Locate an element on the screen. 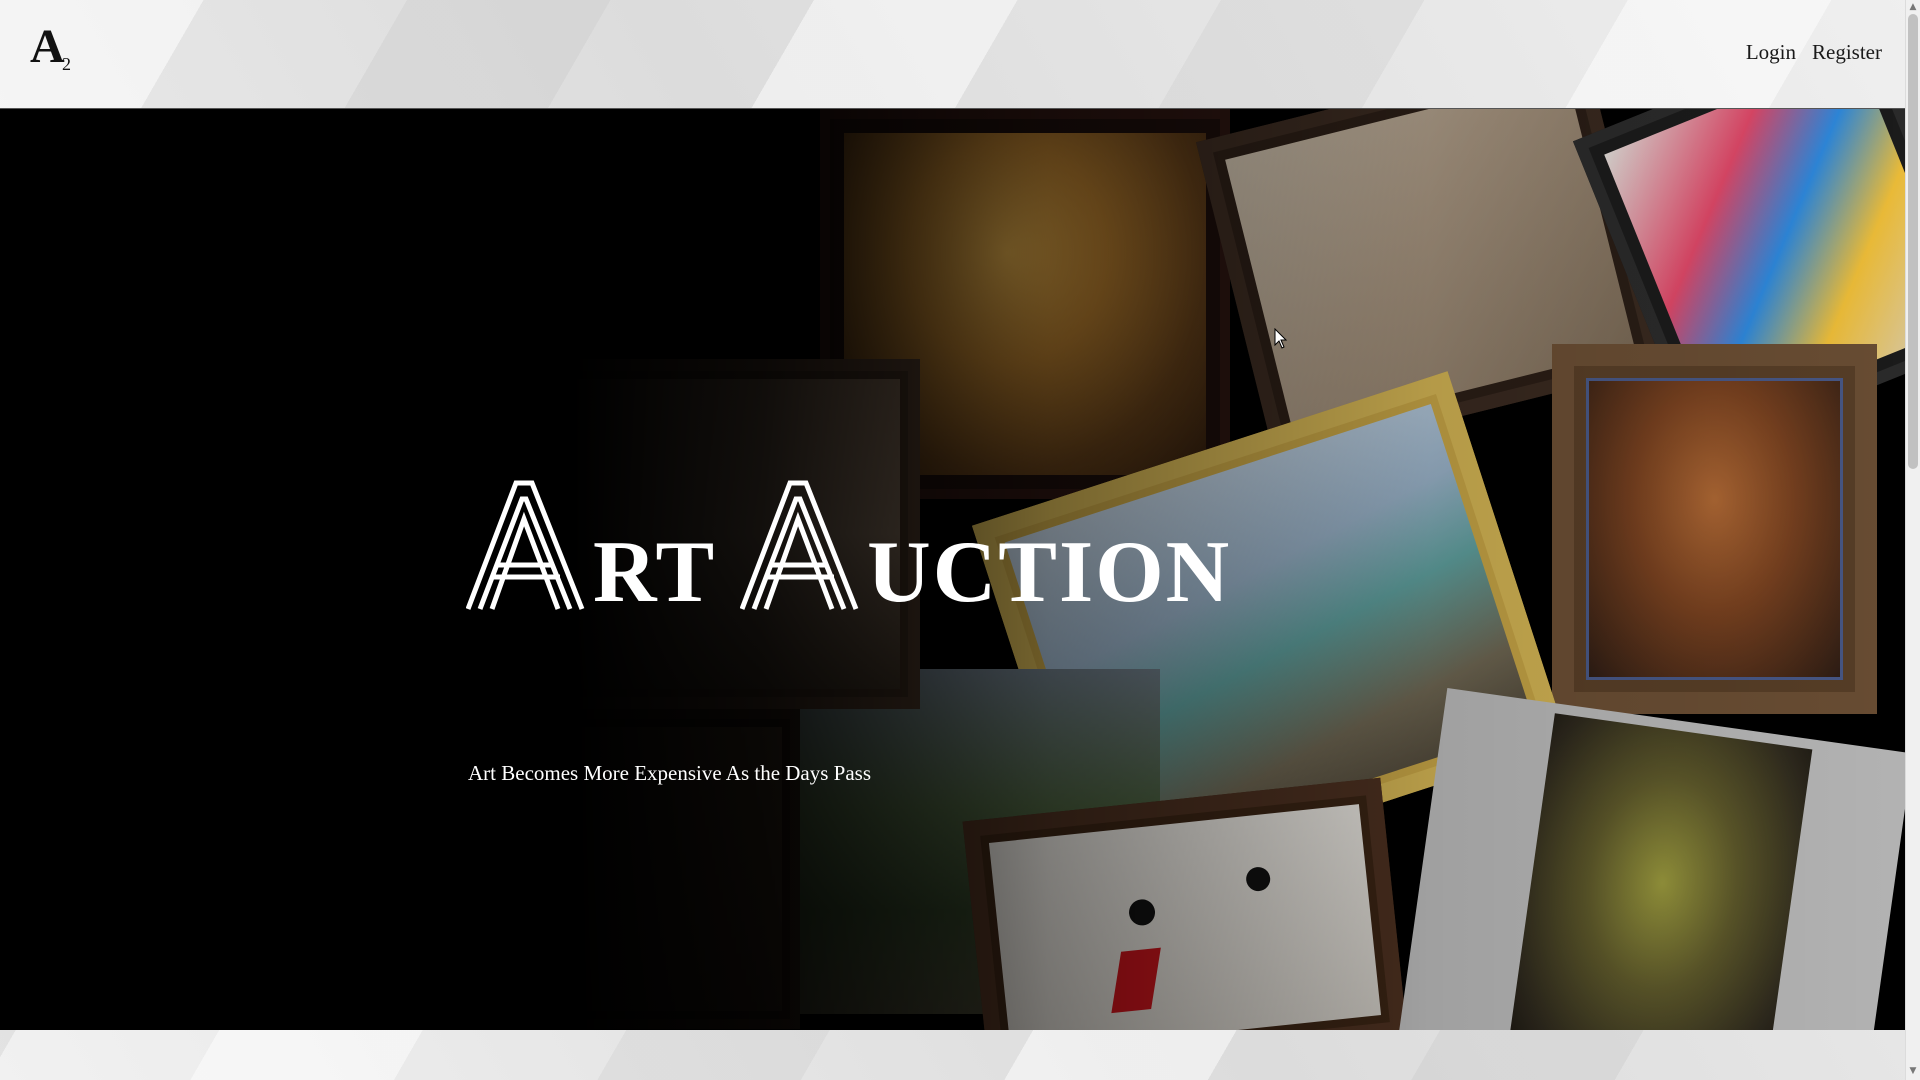  hero-title: RT UCTION is located at coordinates (849, 550).